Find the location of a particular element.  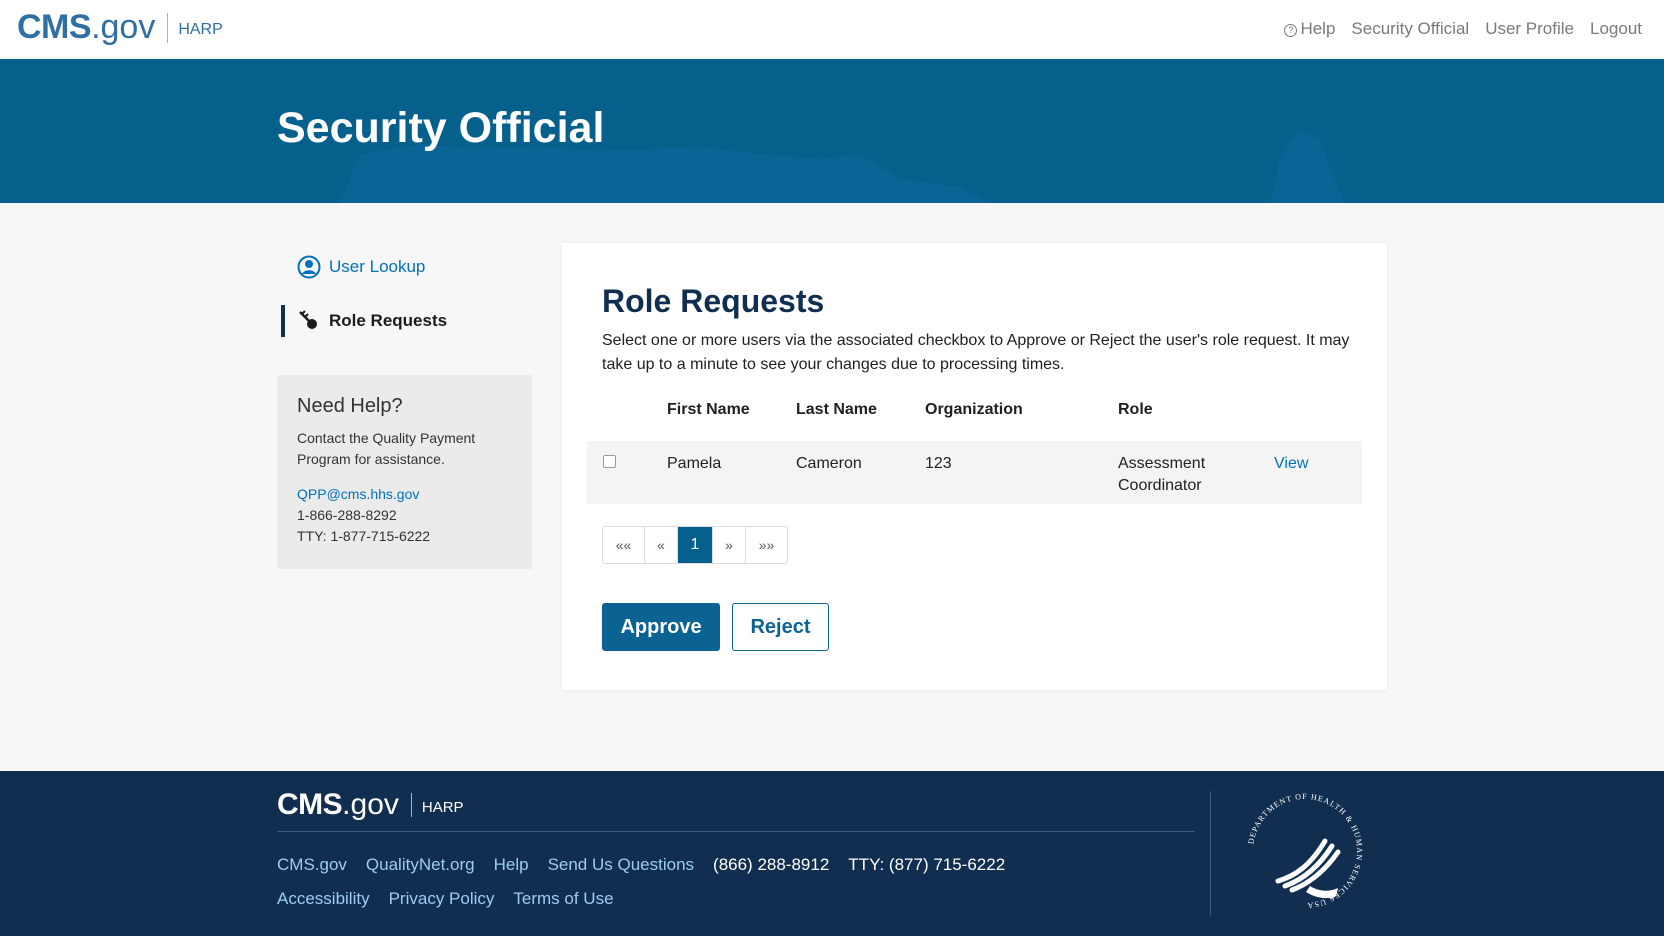

footer-link-terms: Terms of Use is located at coordinates (563, 899).